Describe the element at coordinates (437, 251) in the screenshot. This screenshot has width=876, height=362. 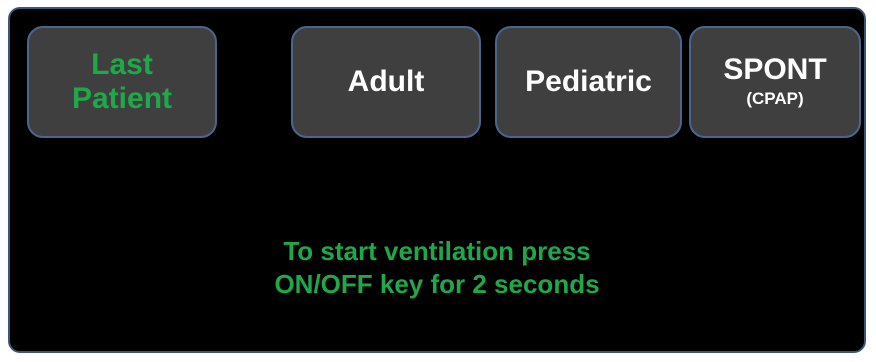
I see `instruction-line1: To start ventilation press` at that location.